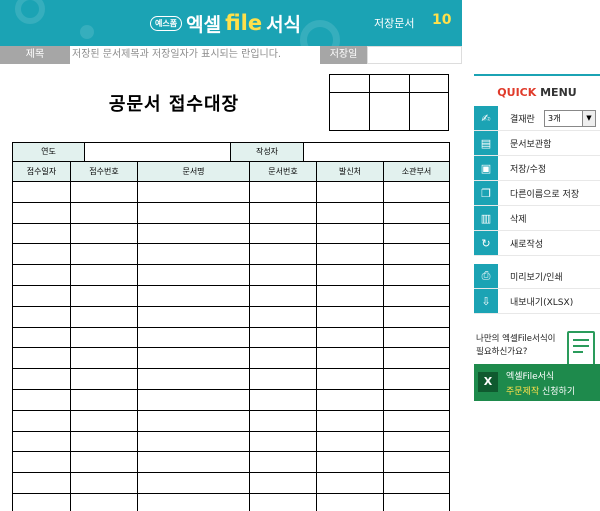 The height and width of the screenshot is (511, 600). Describe the element at coordinates (537, 243) in the screenshot. I see `quick-menu-item-new: ↻ 새로작성` at that location.